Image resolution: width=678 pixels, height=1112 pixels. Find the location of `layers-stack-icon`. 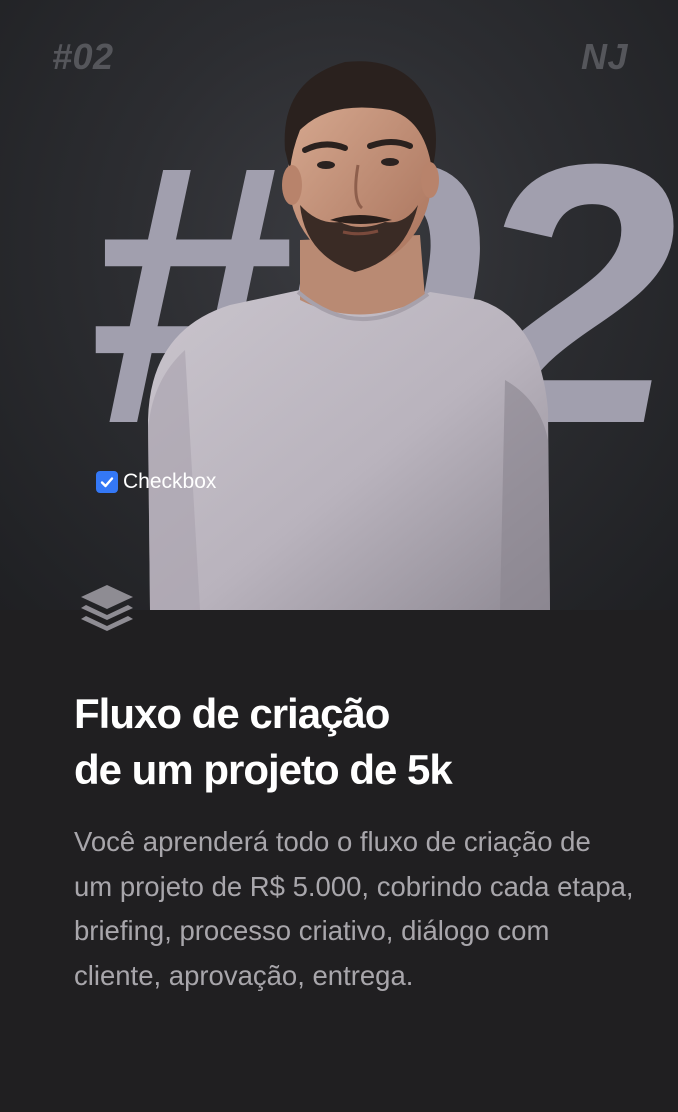

layers-stack-icon is located at coordinates (107, 608).